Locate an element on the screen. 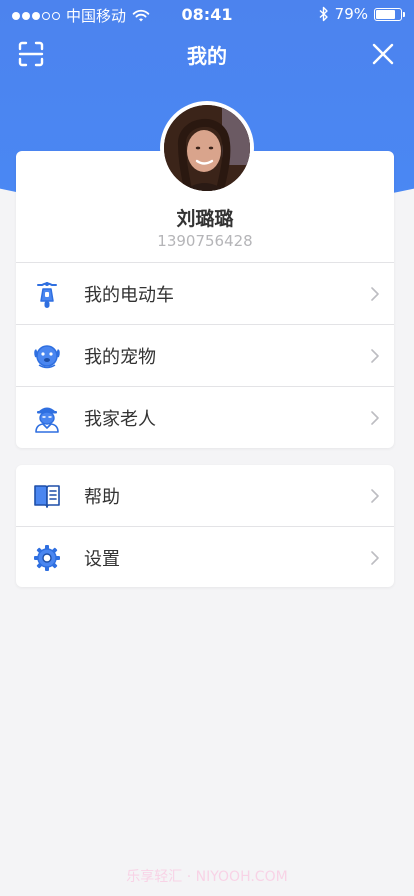 This screenshot has height=896, width=414. settings-card: 帮助 设置 is located at coordinates (205, 526).